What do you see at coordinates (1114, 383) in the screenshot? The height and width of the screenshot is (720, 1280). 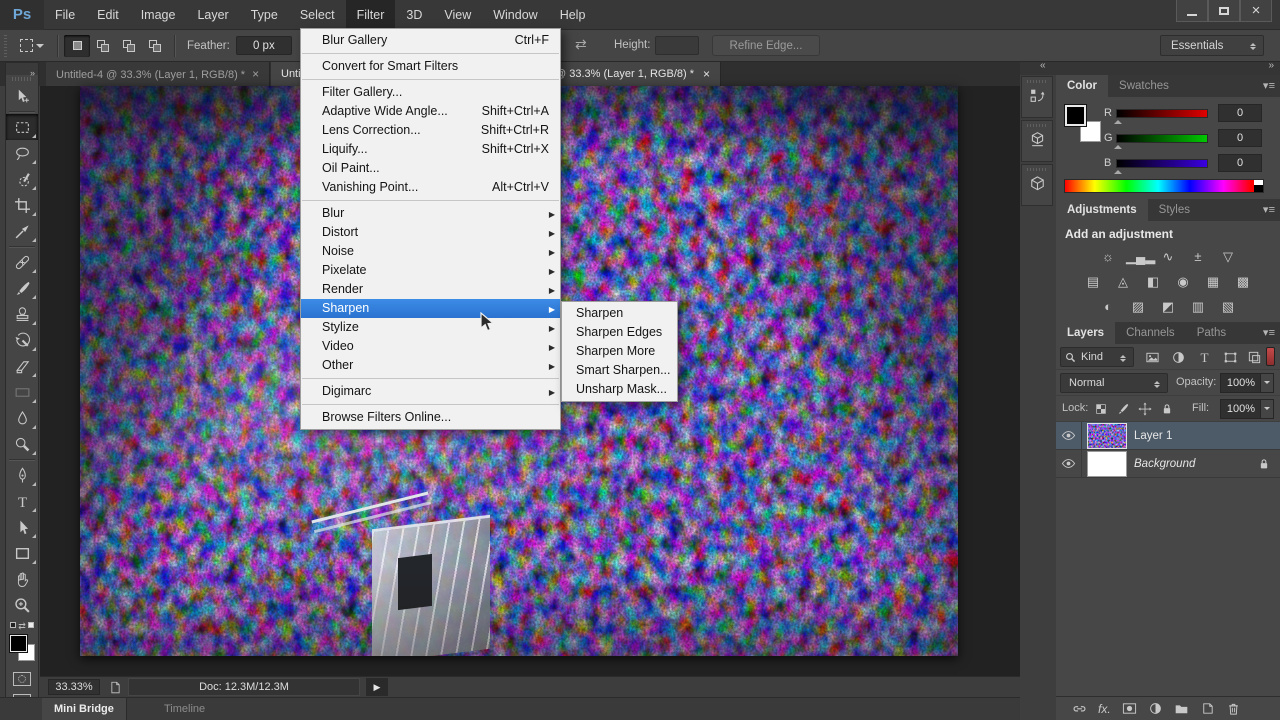 I see `blend-mode-dropdown: Normal` at bounding box center [1114, 383].